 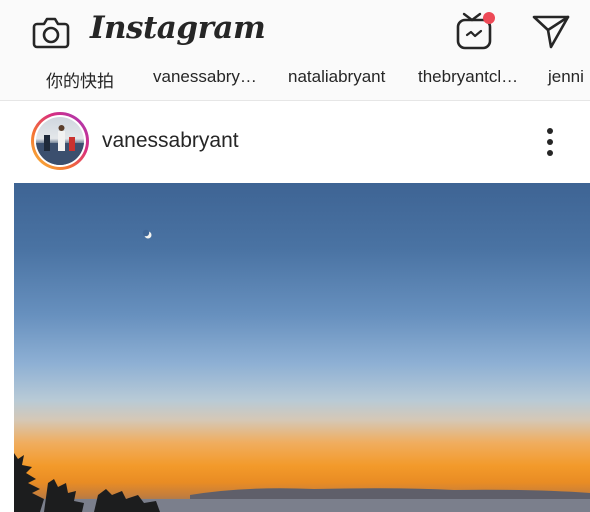 I want to click on post-username: vanessabryant, so click(x=170, y=141).